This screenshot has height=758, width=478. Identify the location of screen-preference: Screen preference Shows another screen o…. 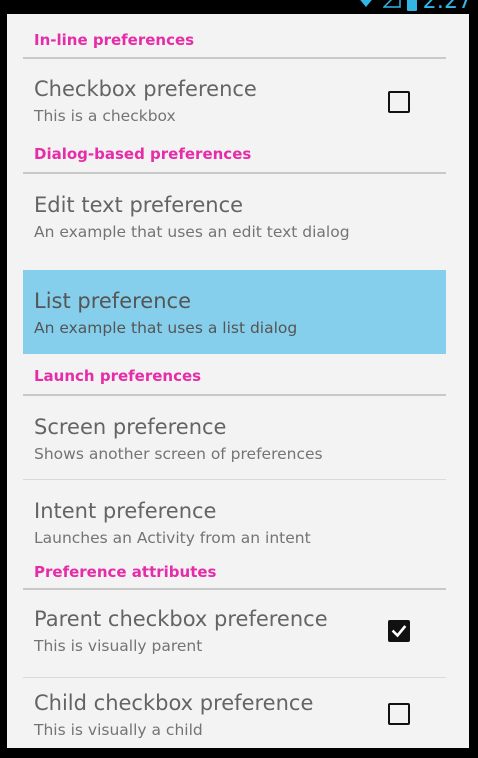
(234, 437).